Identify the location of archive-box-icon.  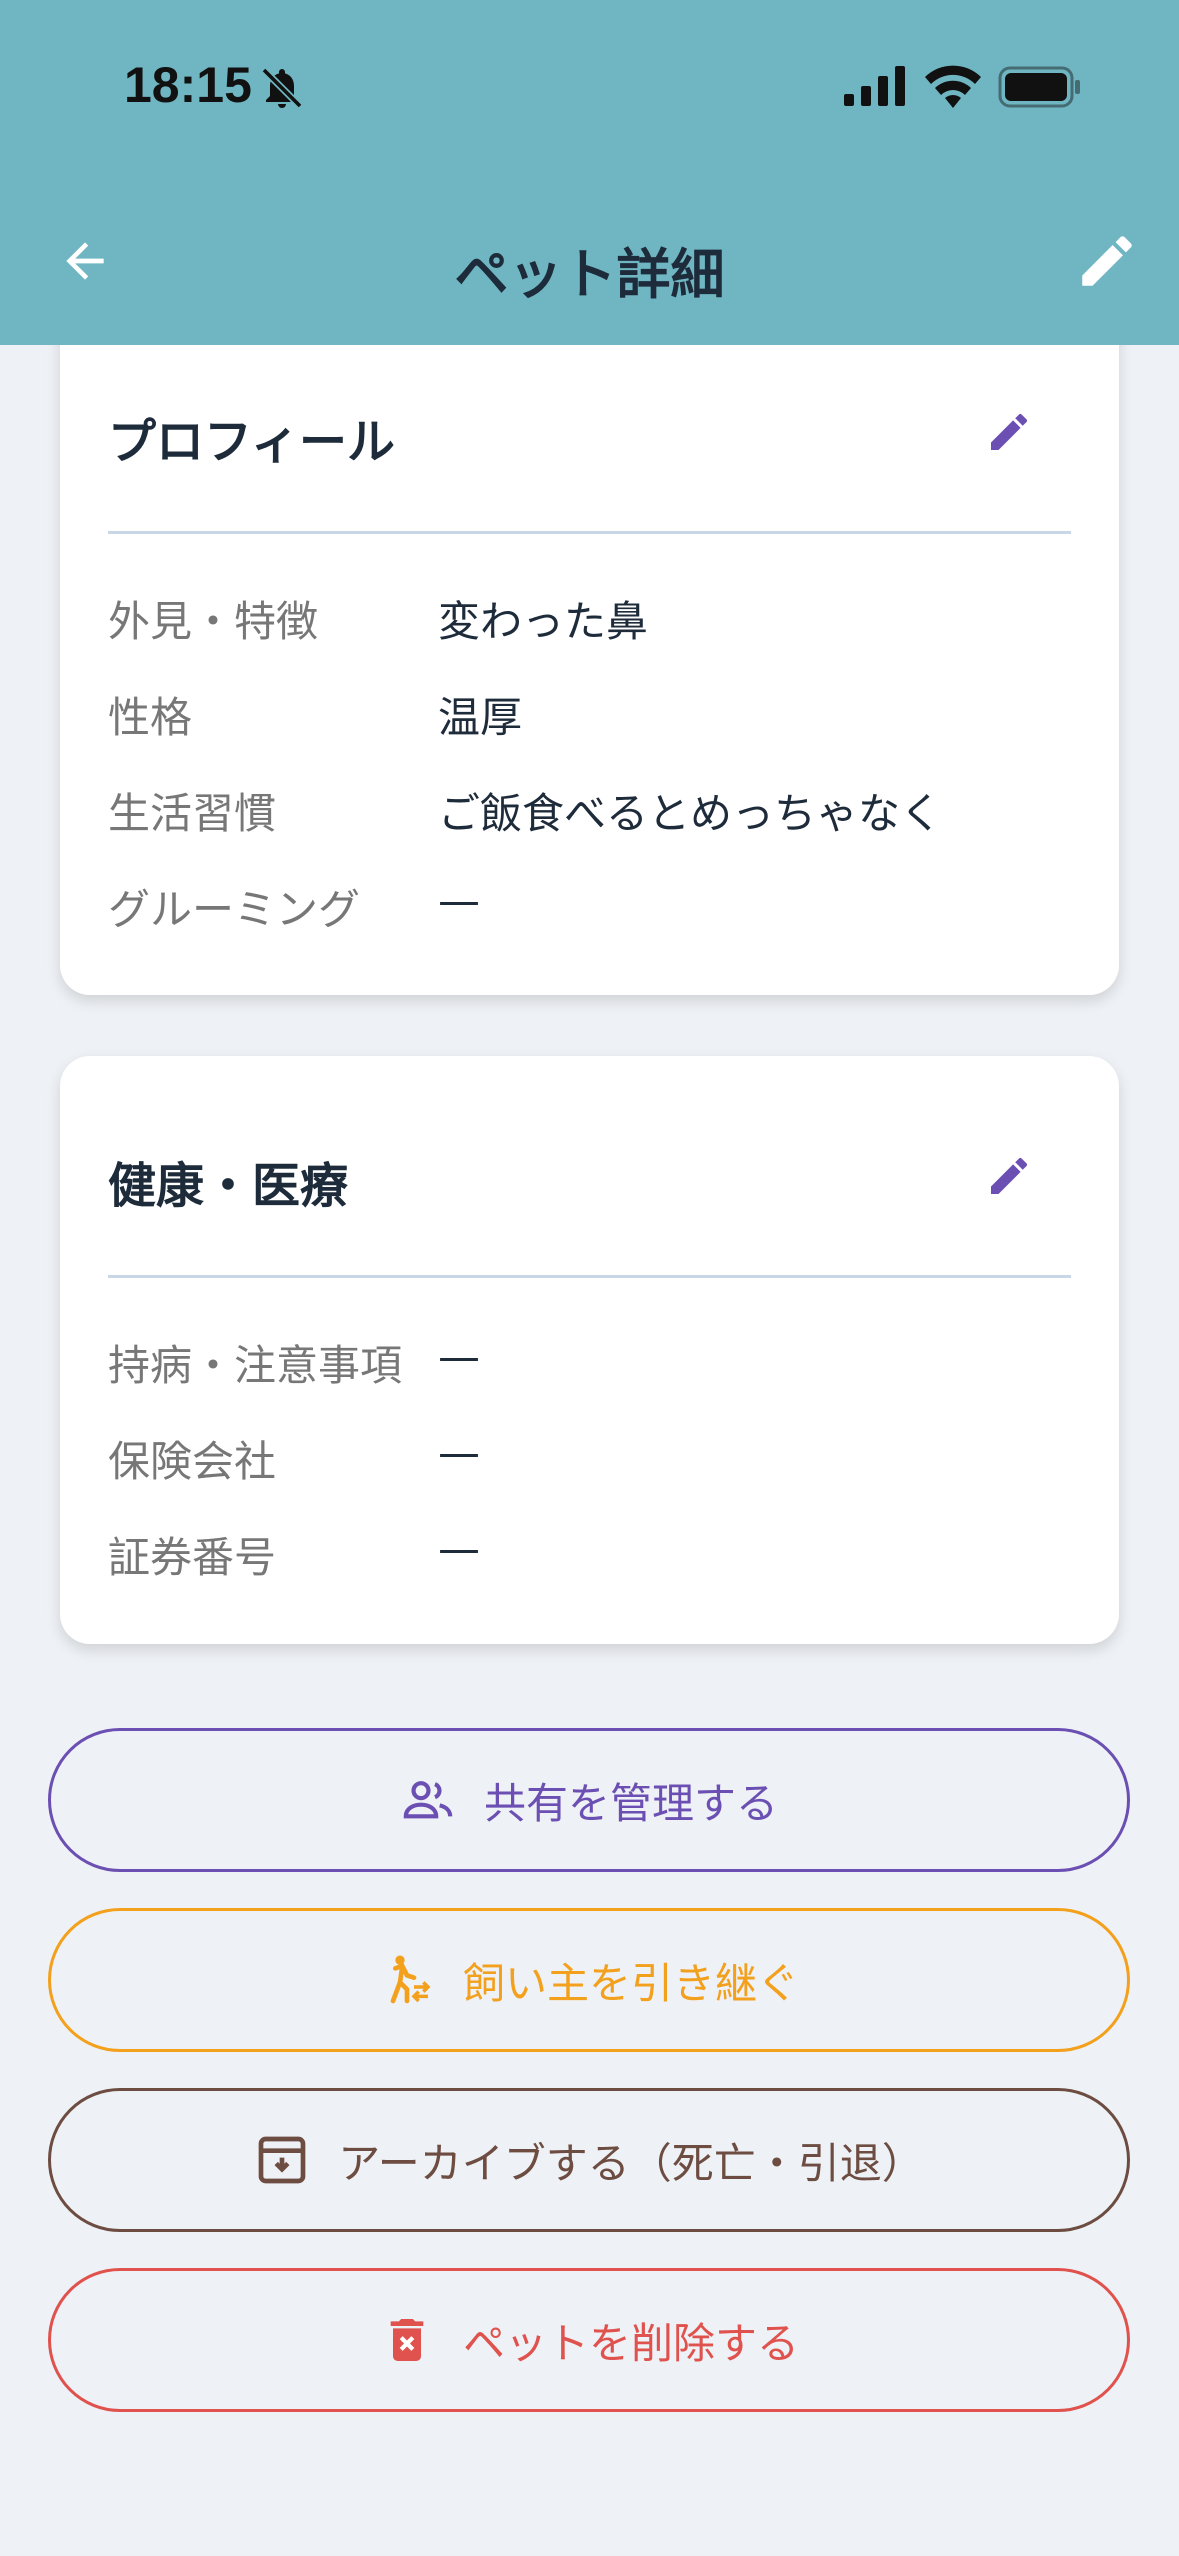
(282, 2160).